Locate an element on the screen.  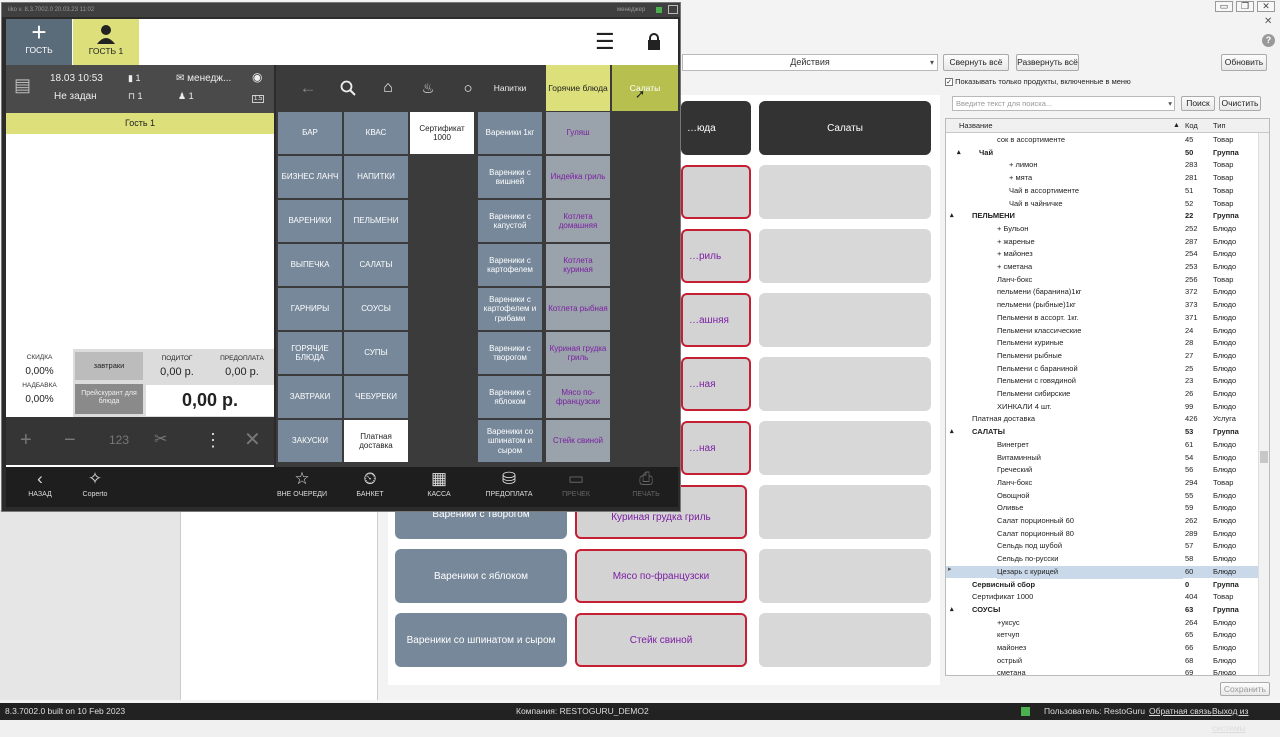
category-button: ВЫПЕЧКА is located at coordinates (310, 265).